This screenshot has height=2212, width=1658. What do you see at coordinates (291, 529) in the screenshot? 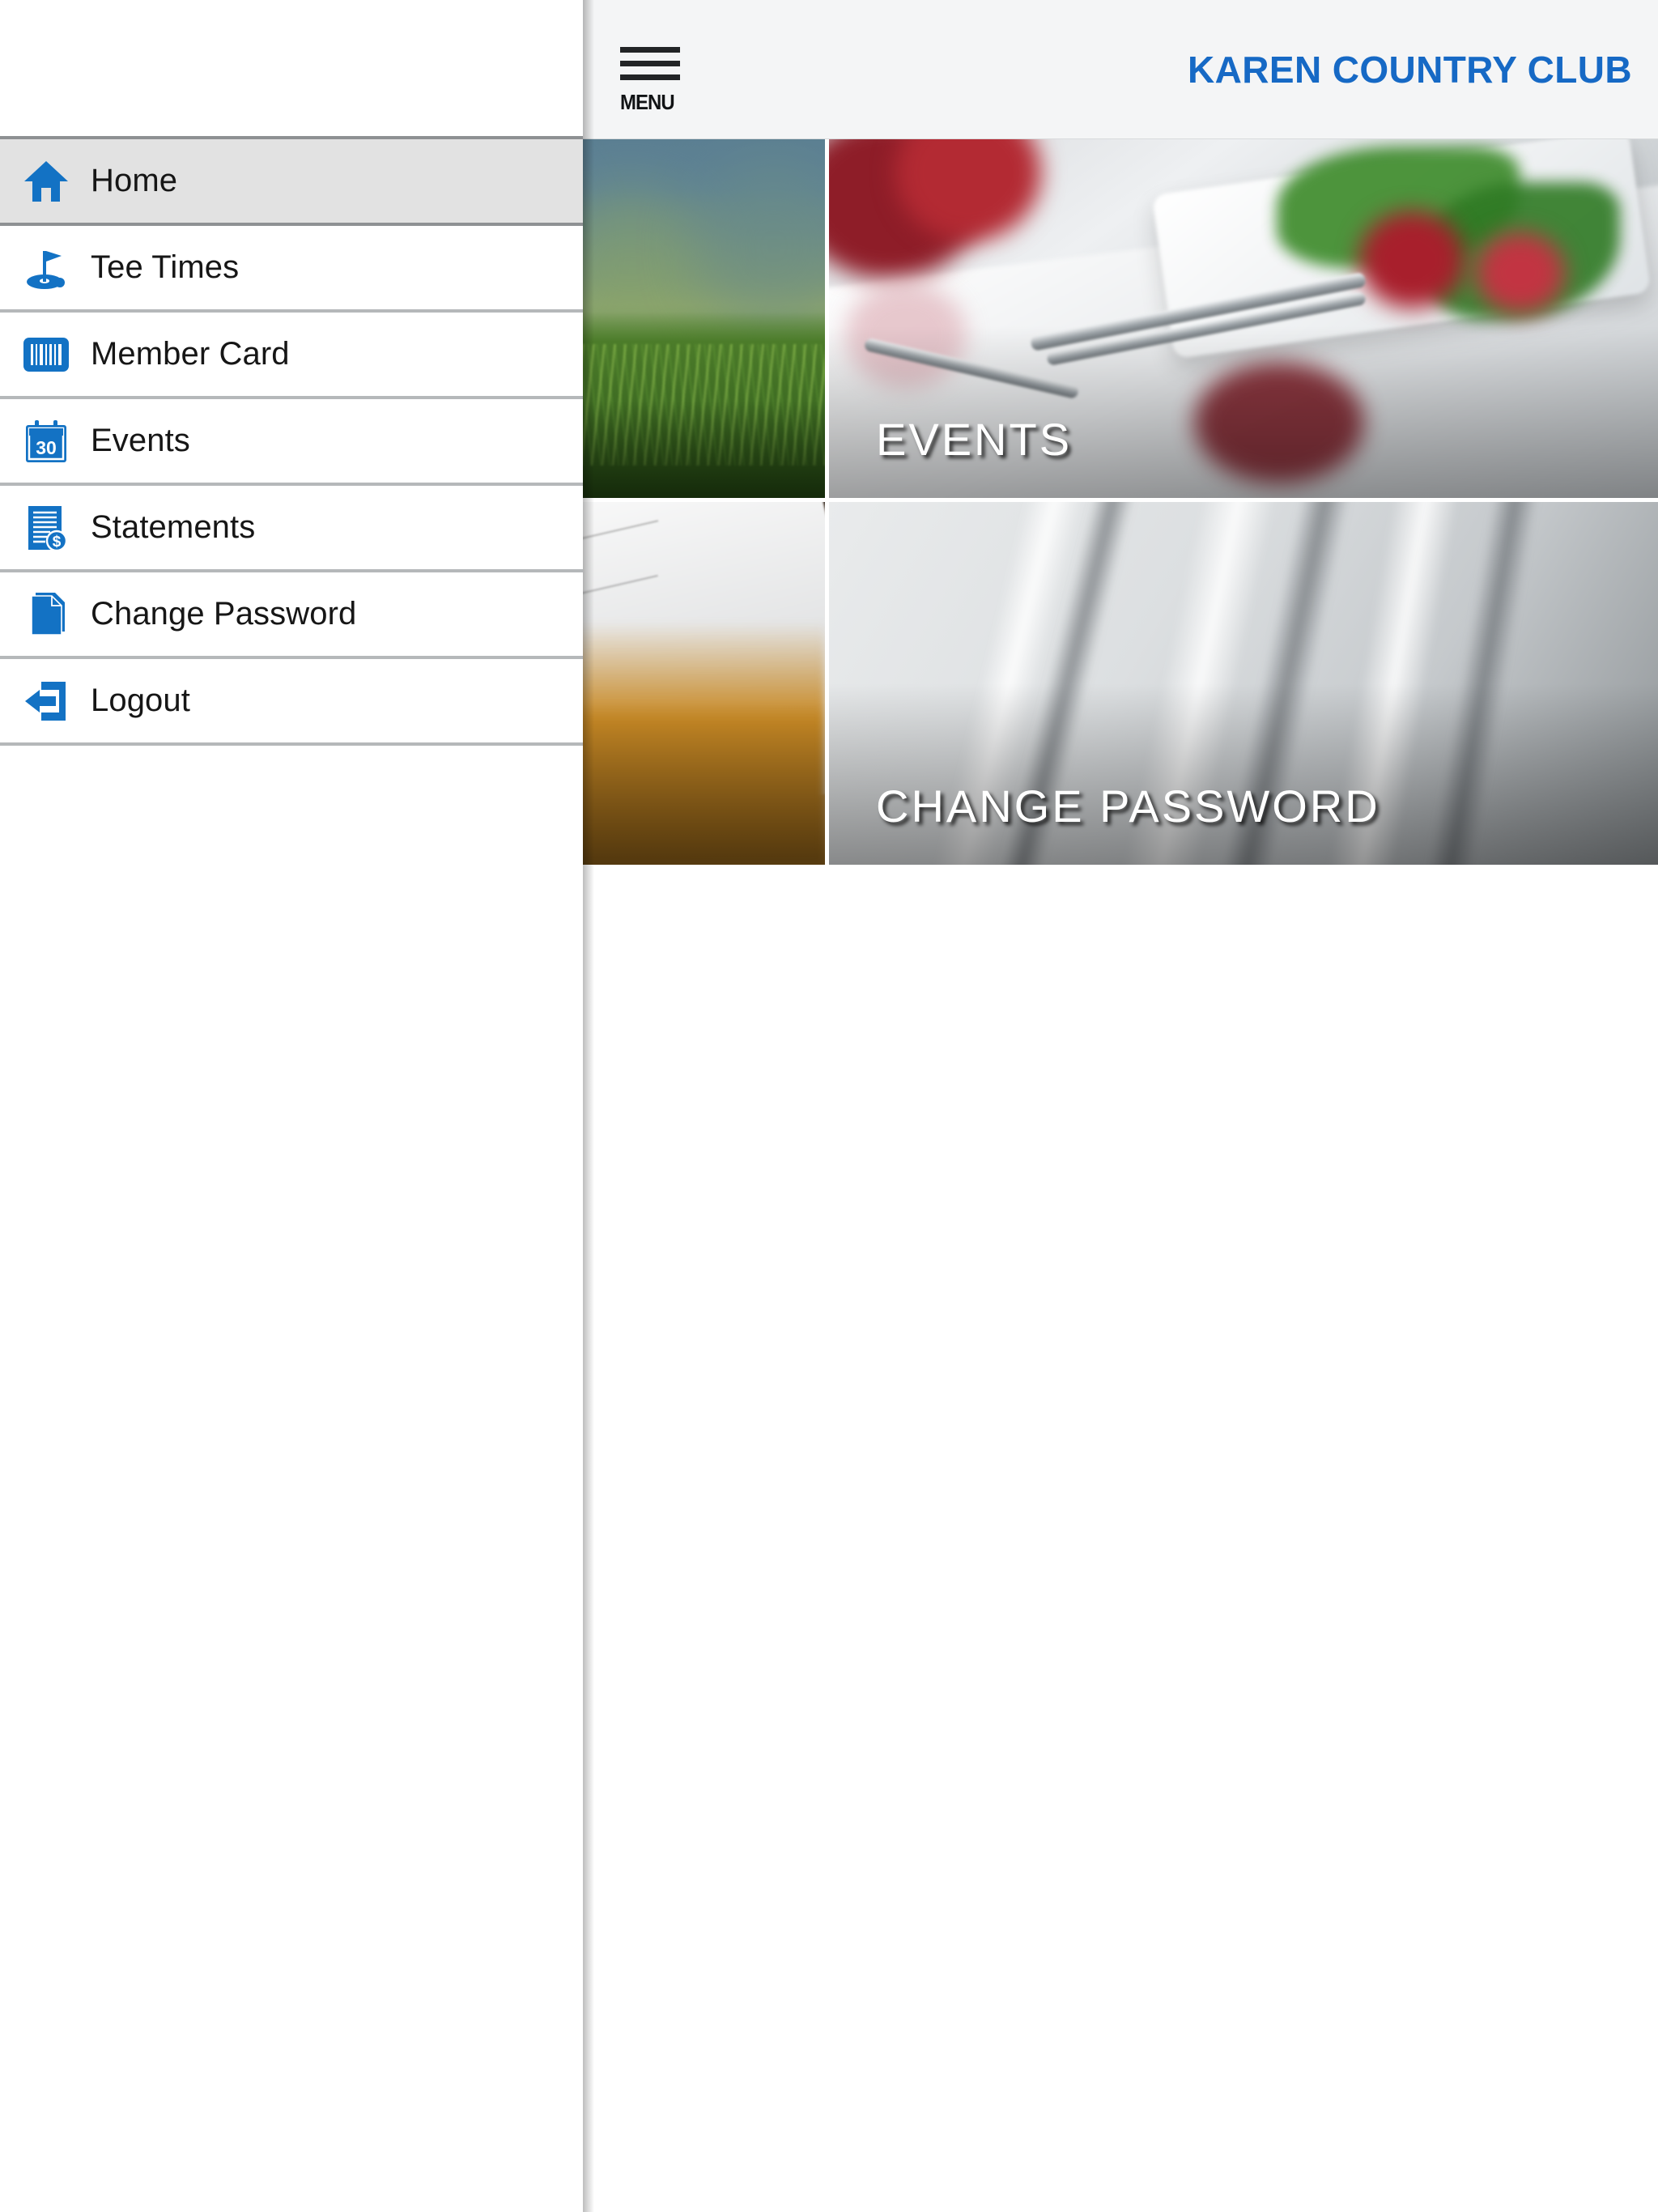
I see `sidebar-item-statements: $ Statements` at bounding box center [291, 529].